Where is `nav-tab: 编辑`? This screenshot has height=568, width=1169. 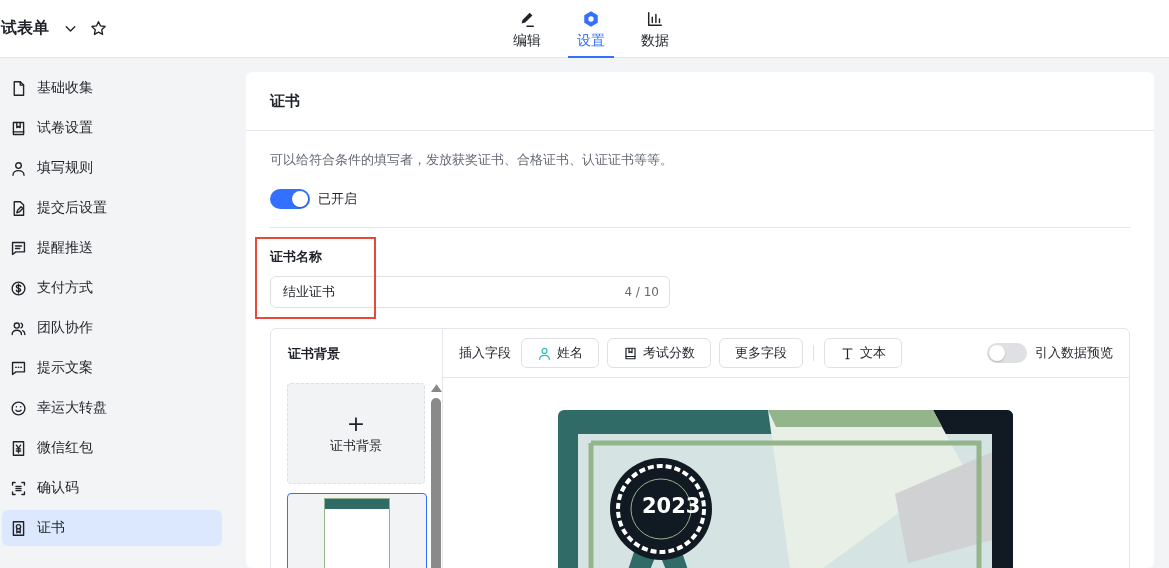
nav-tab: 编辑 is located at coordinates (527, 29).